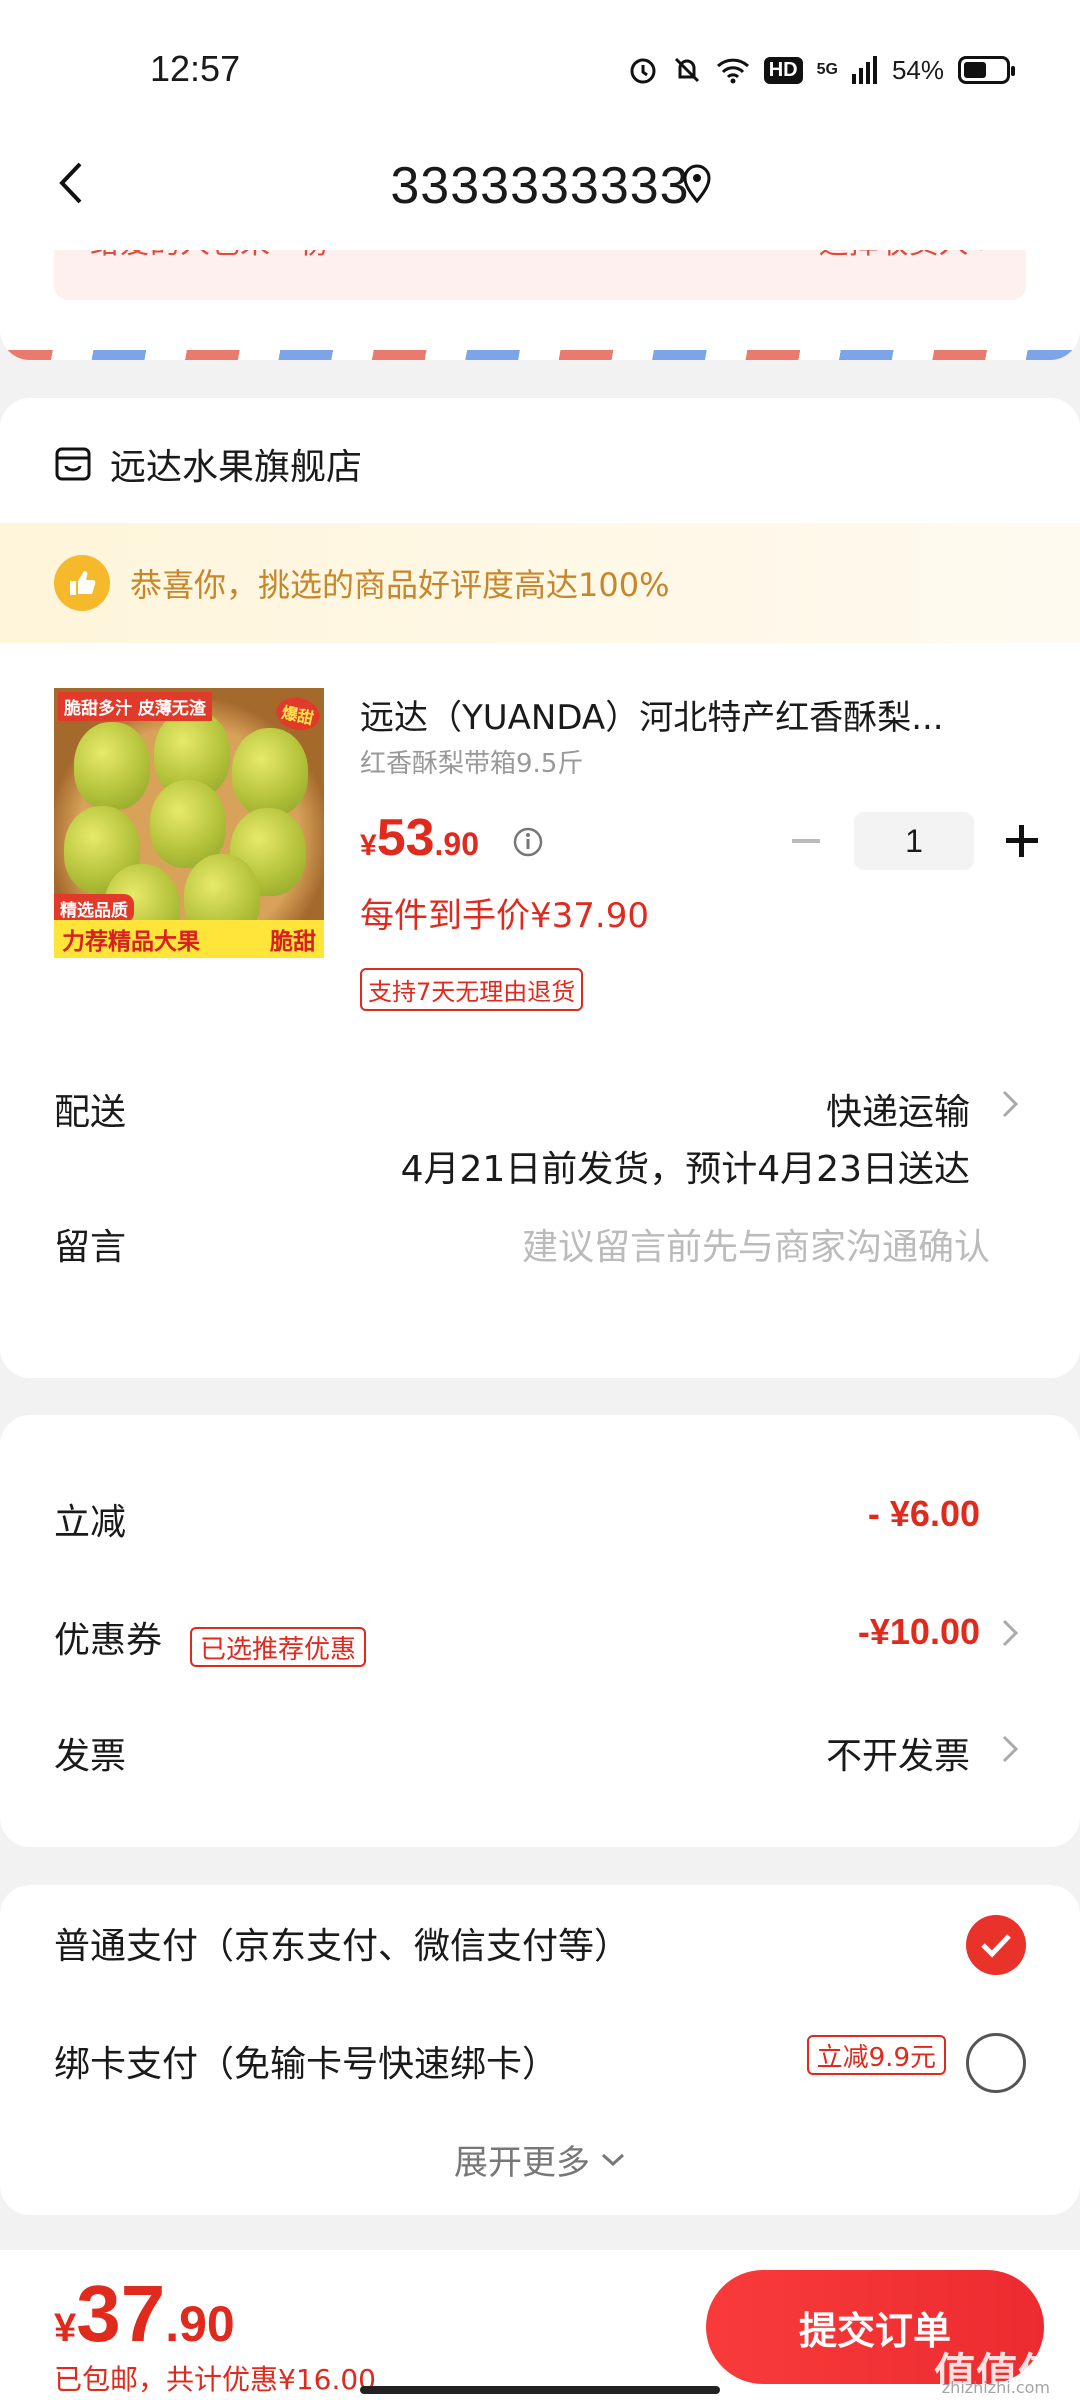 Image resolution: width=1080 pixels, height=2400 pixels. Describe the element at coordinates (400, 585) in the screenshot. I see `rating-banner-text: 恭喜你，挑选的商品好评度高达100%` at that location.